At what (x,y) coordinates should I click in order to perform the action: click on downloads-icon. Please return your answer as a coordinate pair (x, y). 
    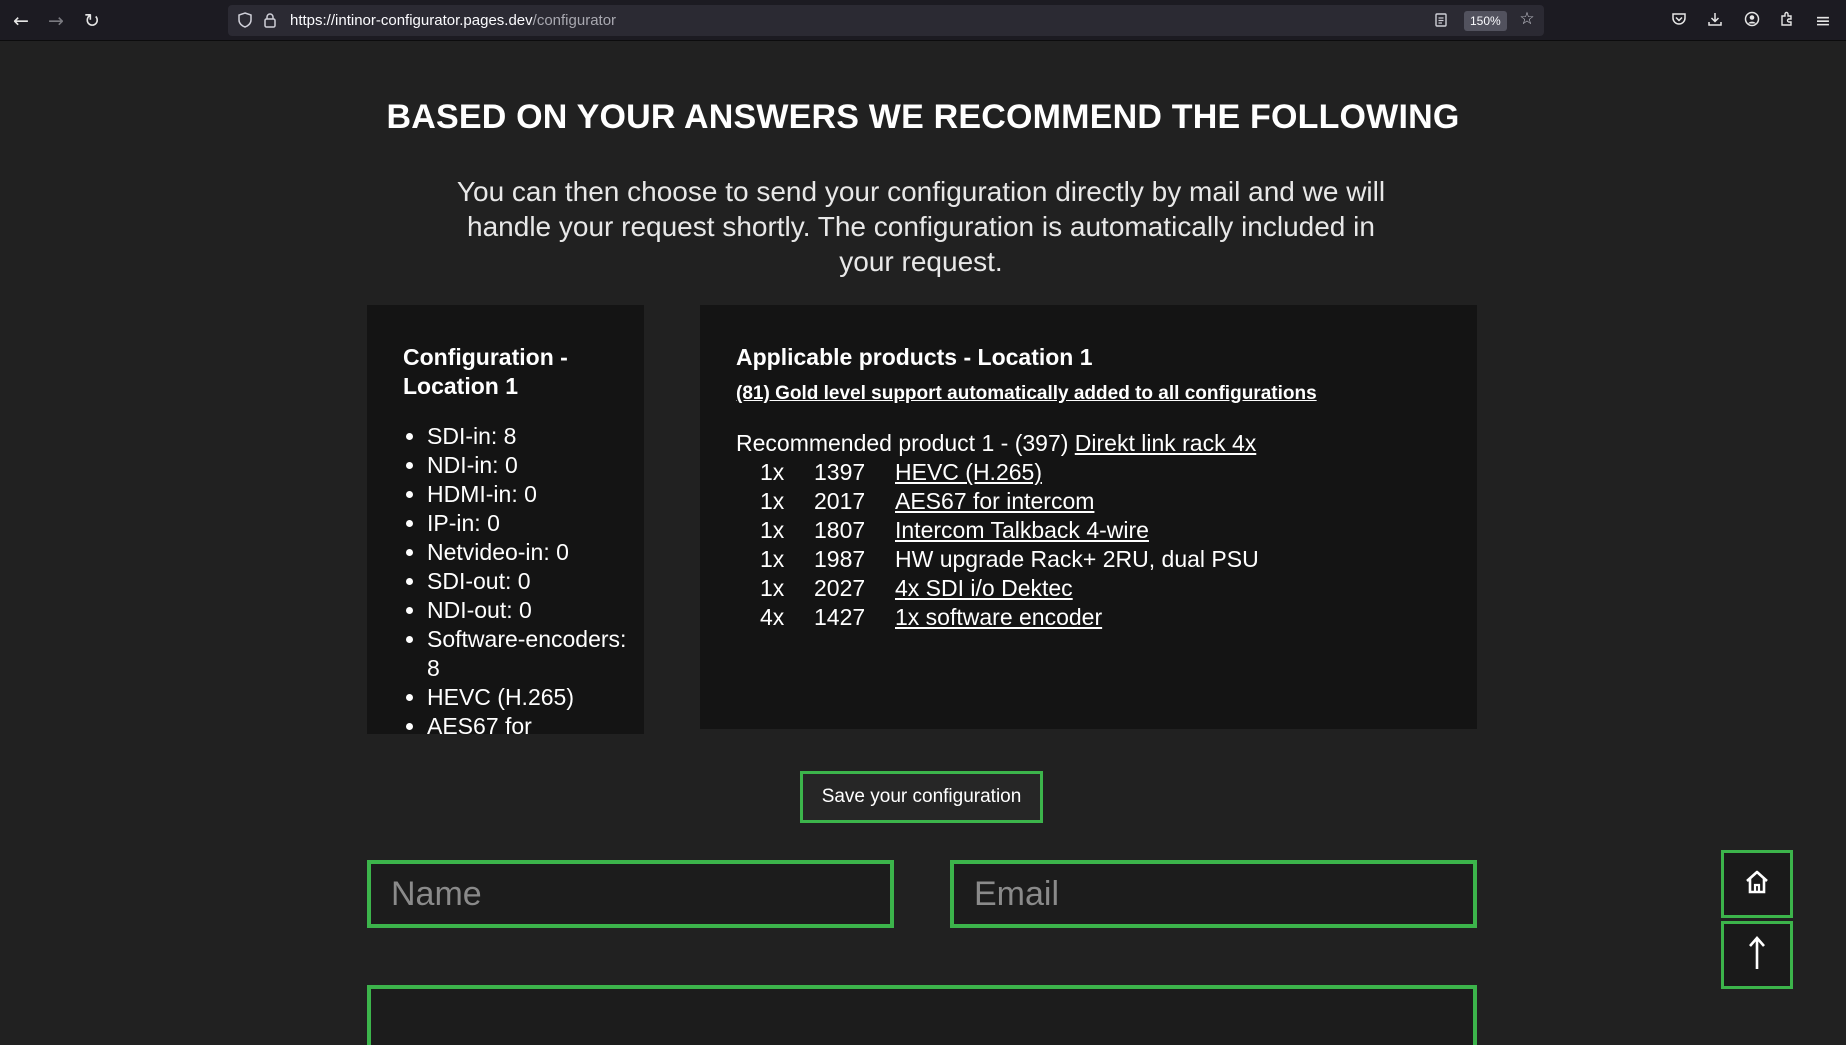
    Looking at the image, I should click on (1715, 21).